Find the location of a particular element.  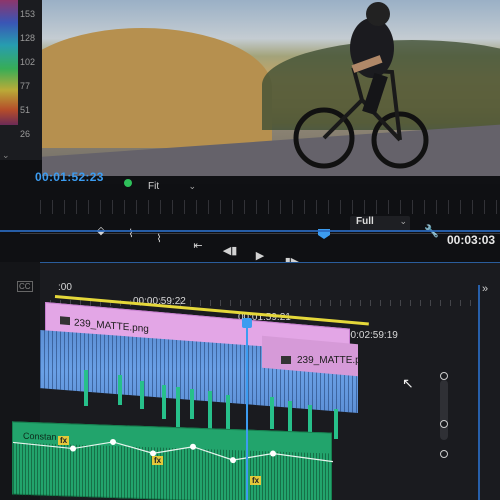

video-clip-label: 239_MATTE.png is located at coordinates (111, 326).